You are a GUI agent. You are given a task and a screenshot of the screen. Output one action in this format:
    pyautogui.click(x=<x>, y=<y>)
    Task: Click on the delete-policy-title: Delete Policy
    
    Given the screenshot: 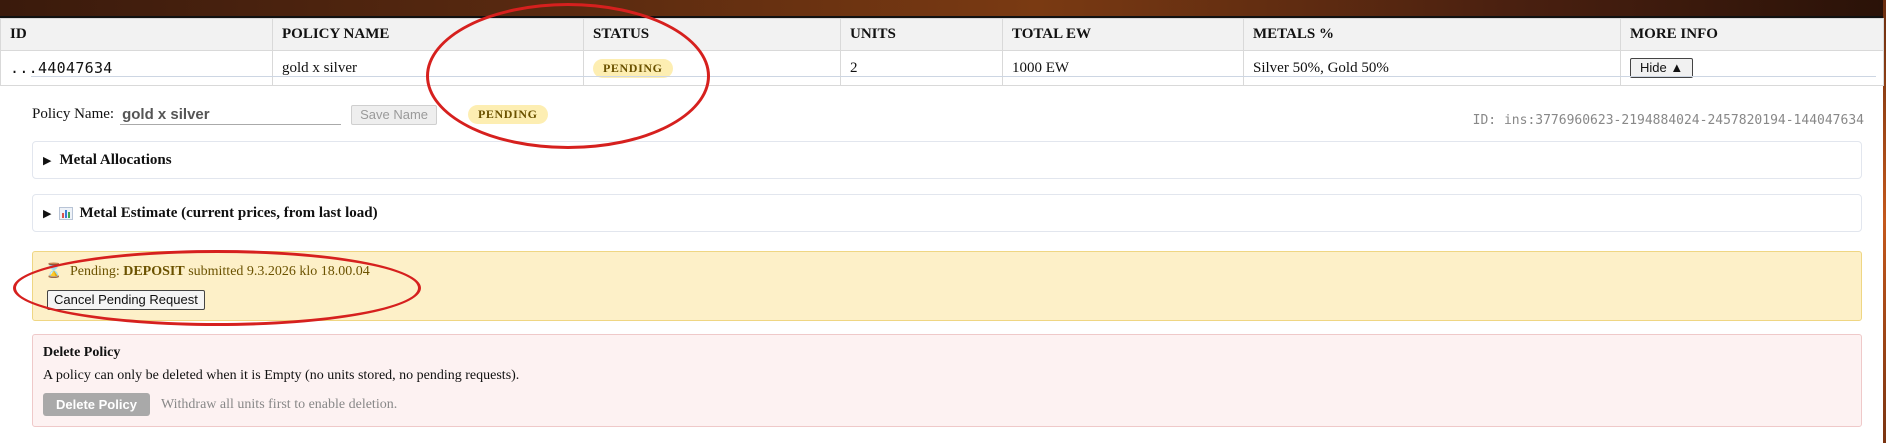 What is the action you would take?
    pyautogui.click(x=82, y=352)
    